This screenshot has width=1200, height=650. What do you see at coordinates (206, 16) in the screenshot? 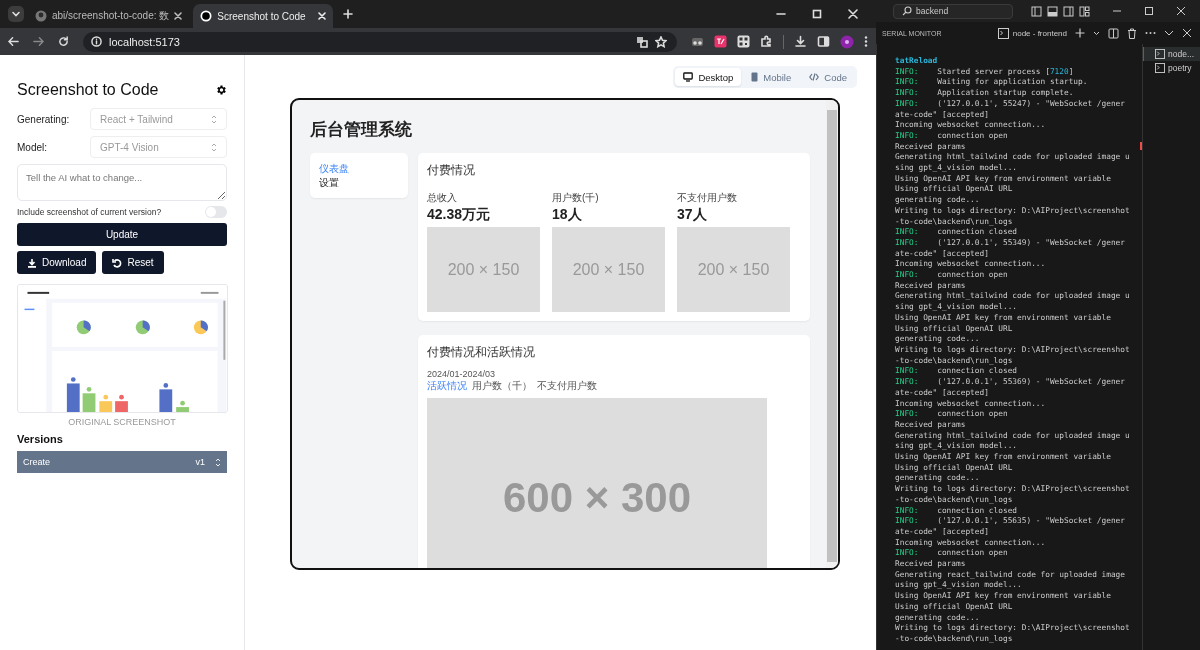
I see `app-logo-icon` at bounding box center [206, 16].